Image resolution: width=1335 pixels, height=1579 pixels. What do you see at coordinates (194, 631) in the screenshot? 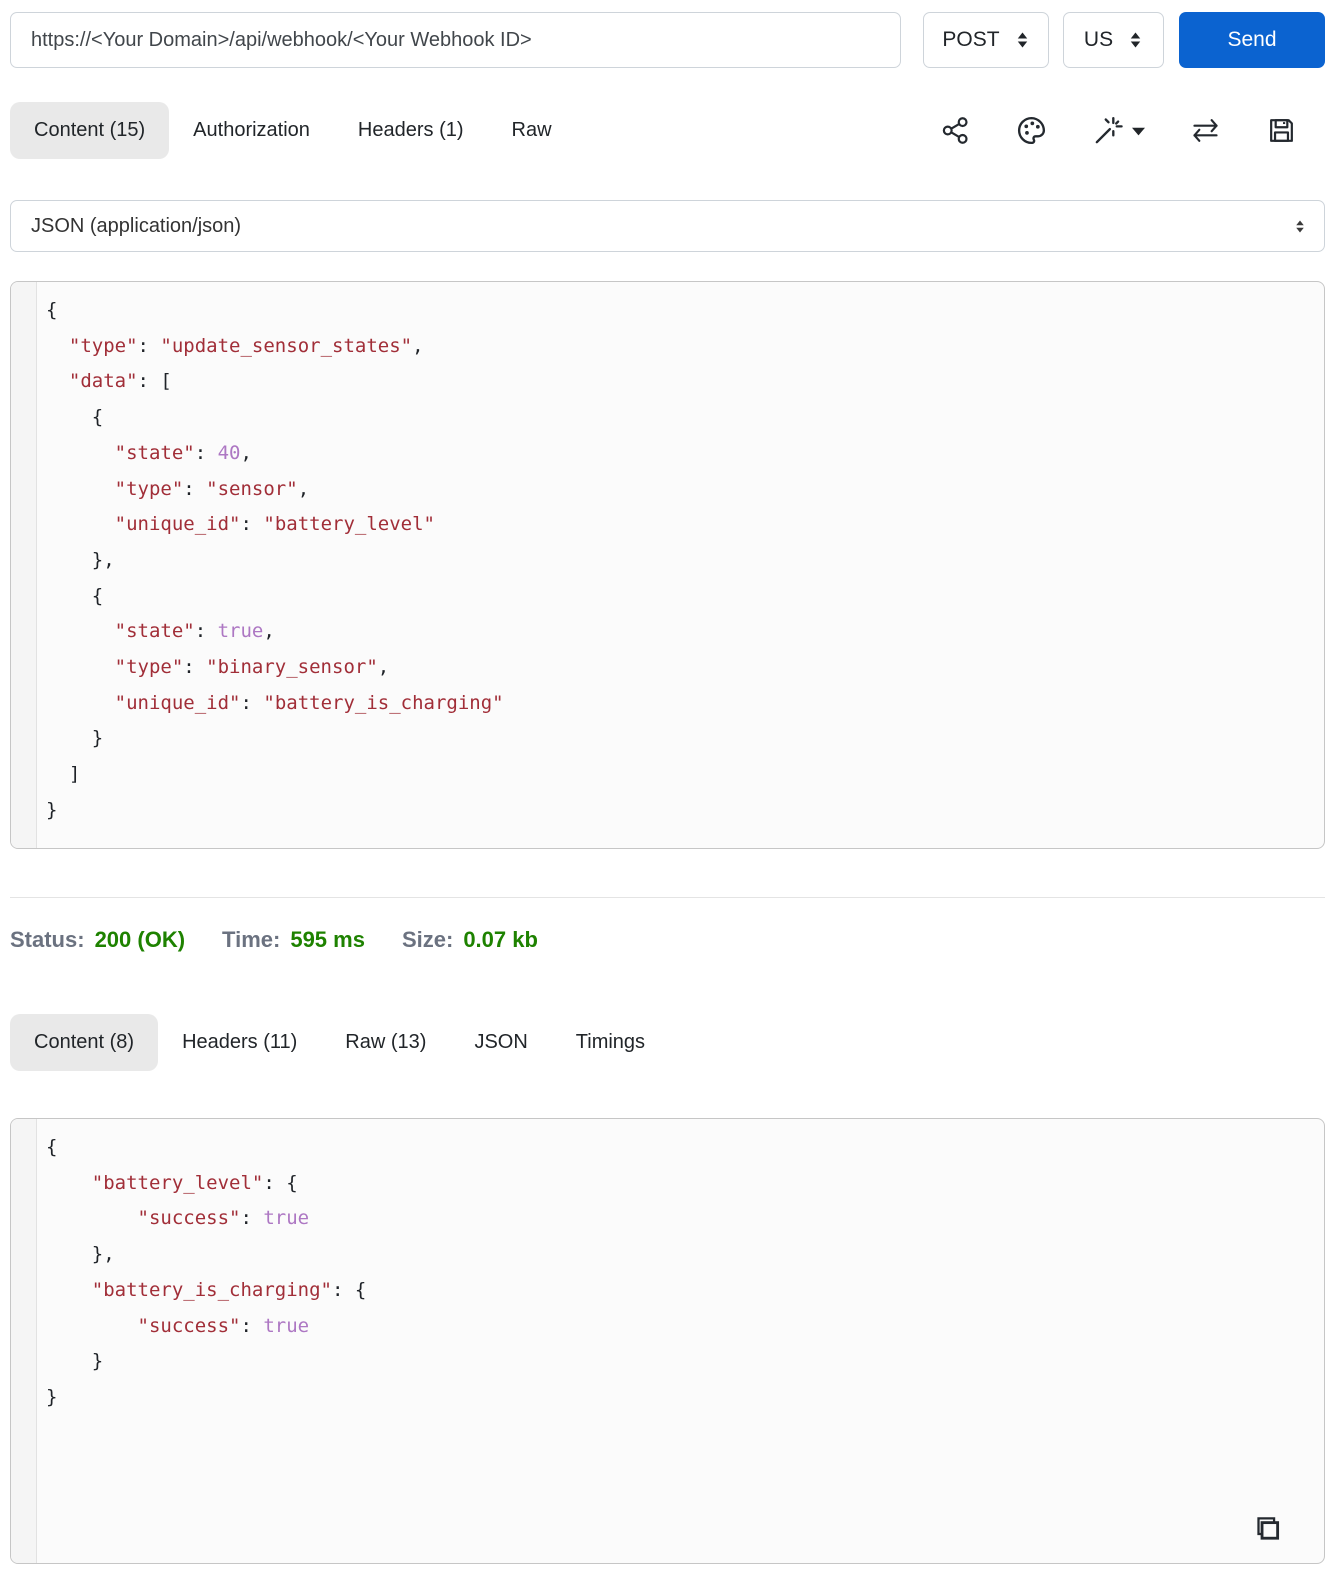
I see `code-line: "state": true,` at bounding box center [194, 631].